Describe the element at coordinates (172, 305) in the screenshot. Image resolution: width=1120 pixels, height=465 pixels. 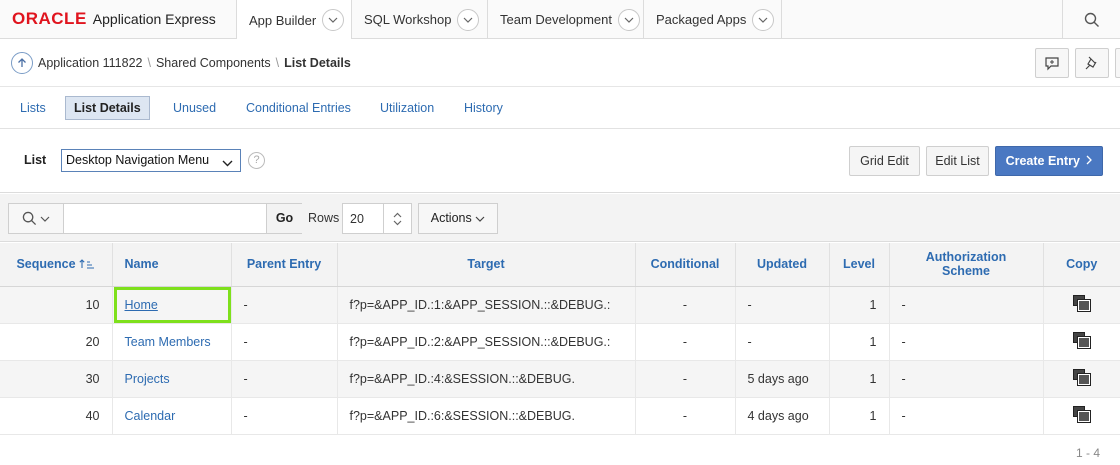
I see `cell-name: Home` at that location.